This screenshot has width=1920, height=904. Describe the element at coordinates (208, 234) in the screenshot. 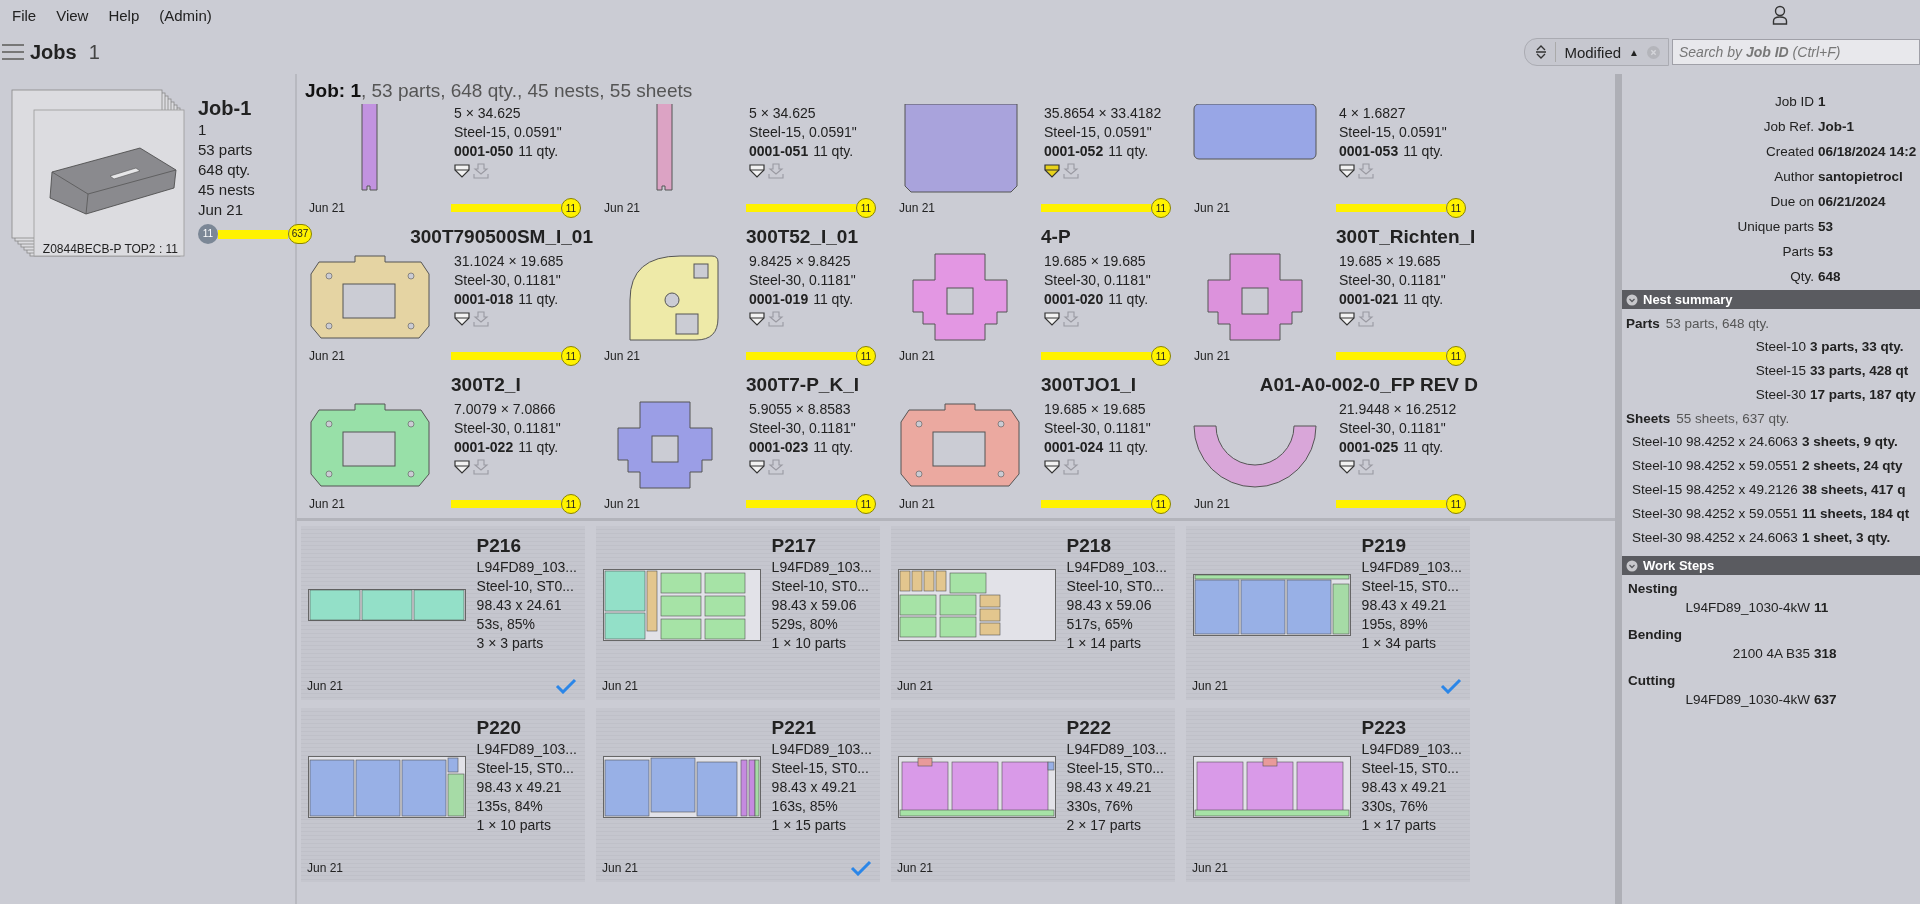

I see `progress-start-count: 11` at that location.